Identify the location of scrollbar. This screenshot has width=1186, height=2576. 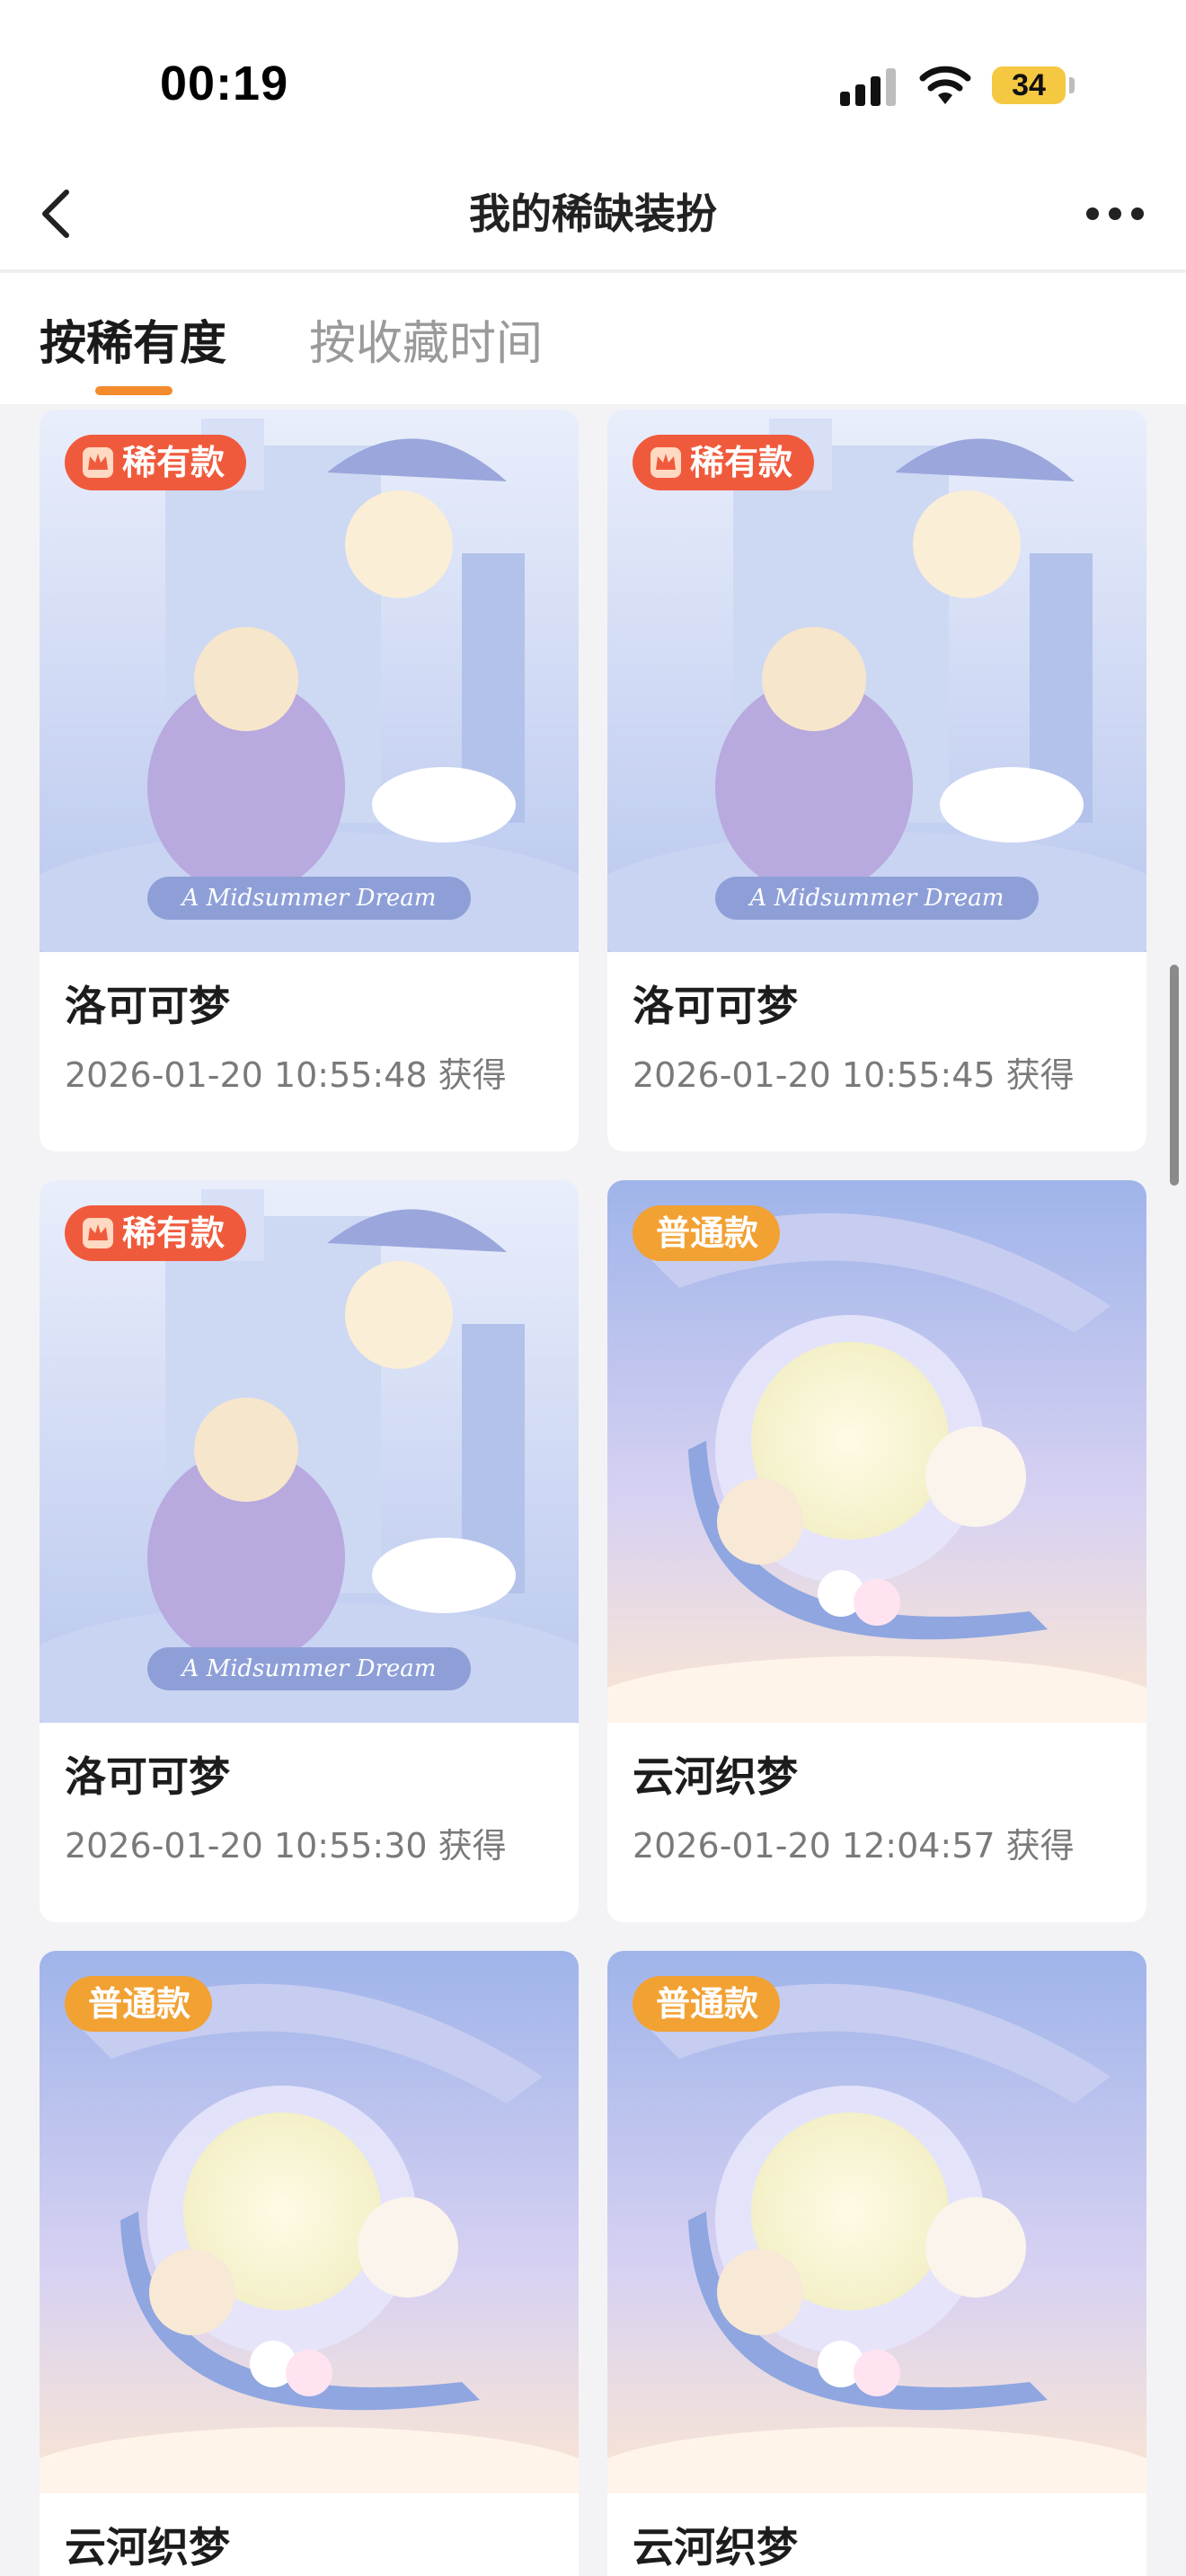
(1174, 1075).